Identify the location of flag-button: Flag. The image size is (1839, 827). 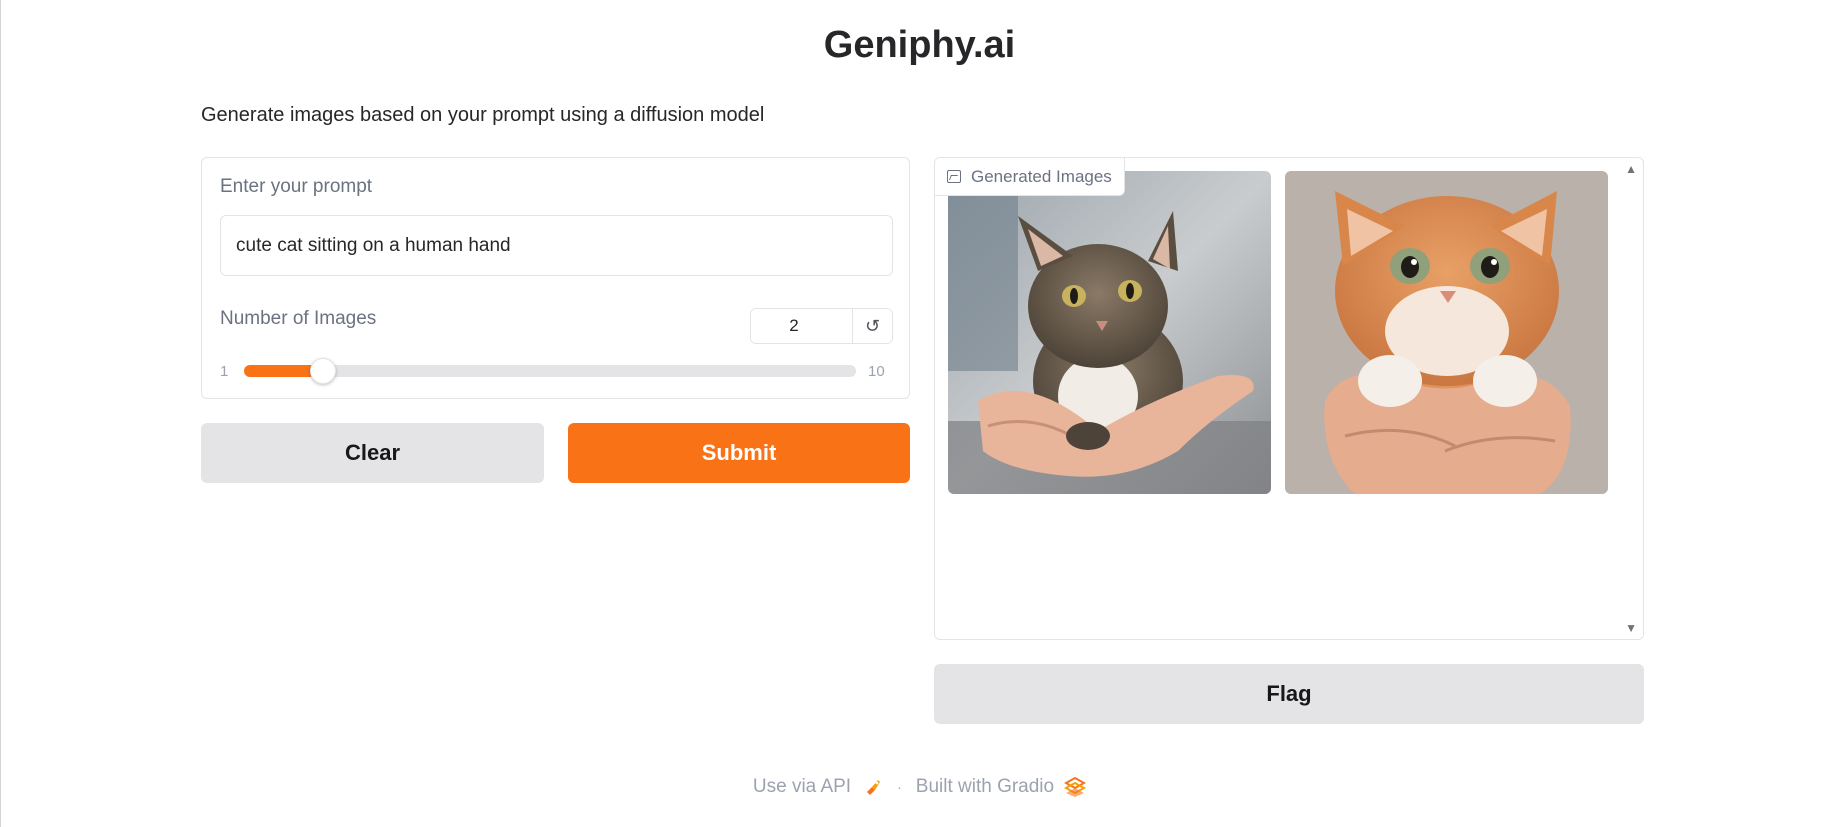
(1289, 694).